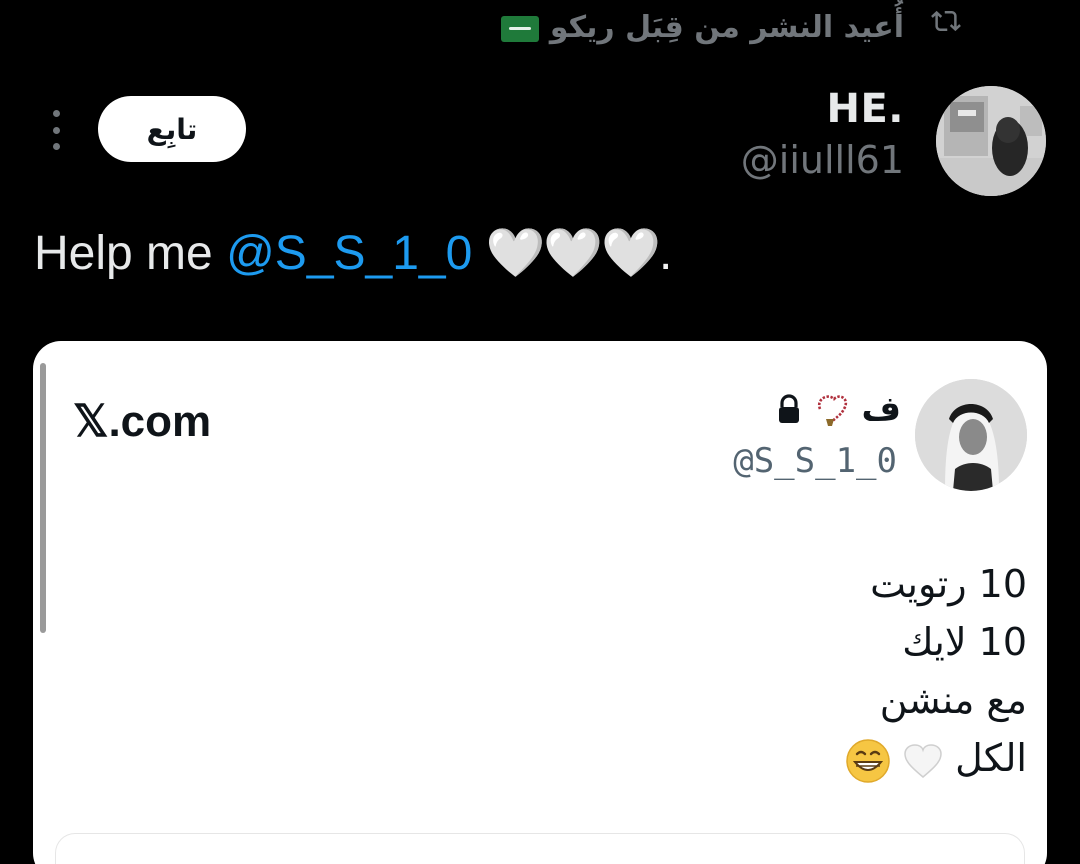  What do you see at coordinates (991, 758) in the screenshot?
I see `inner-line-text: الكل` at bounding box center [991, 758].